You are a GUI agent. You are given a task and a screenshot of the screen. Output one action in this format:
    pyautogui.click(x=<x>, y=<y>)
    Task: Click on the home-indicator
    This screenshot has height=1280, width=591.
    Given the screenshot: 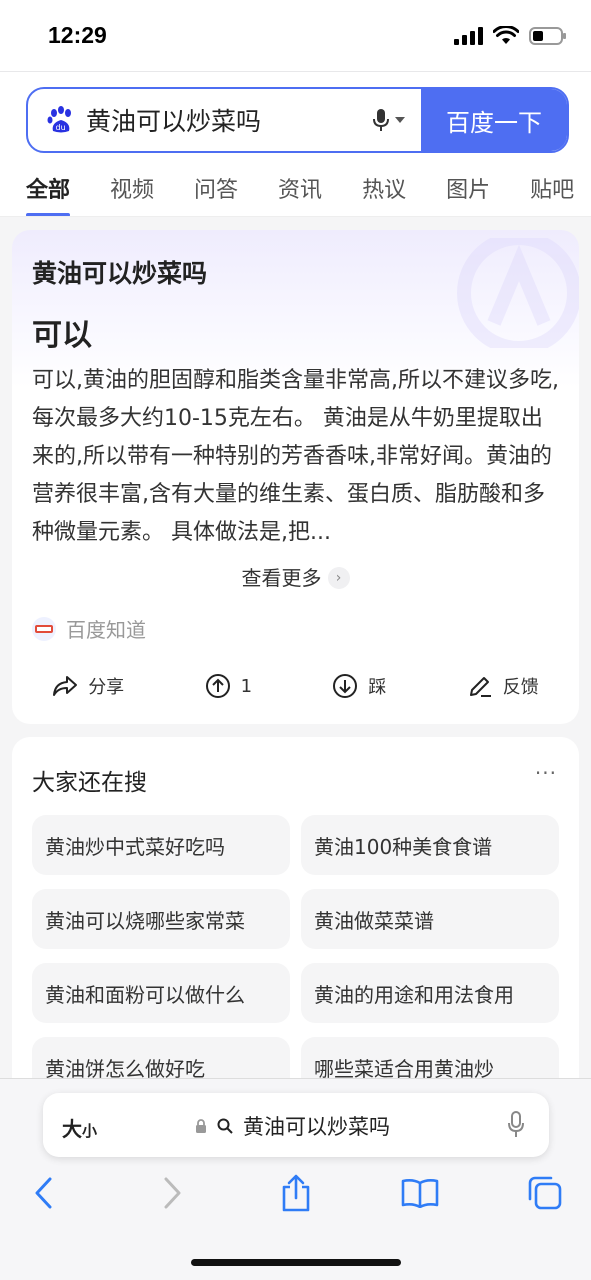 What is the action you would take?
    pyautogui.click(x=296, y=1262)
    